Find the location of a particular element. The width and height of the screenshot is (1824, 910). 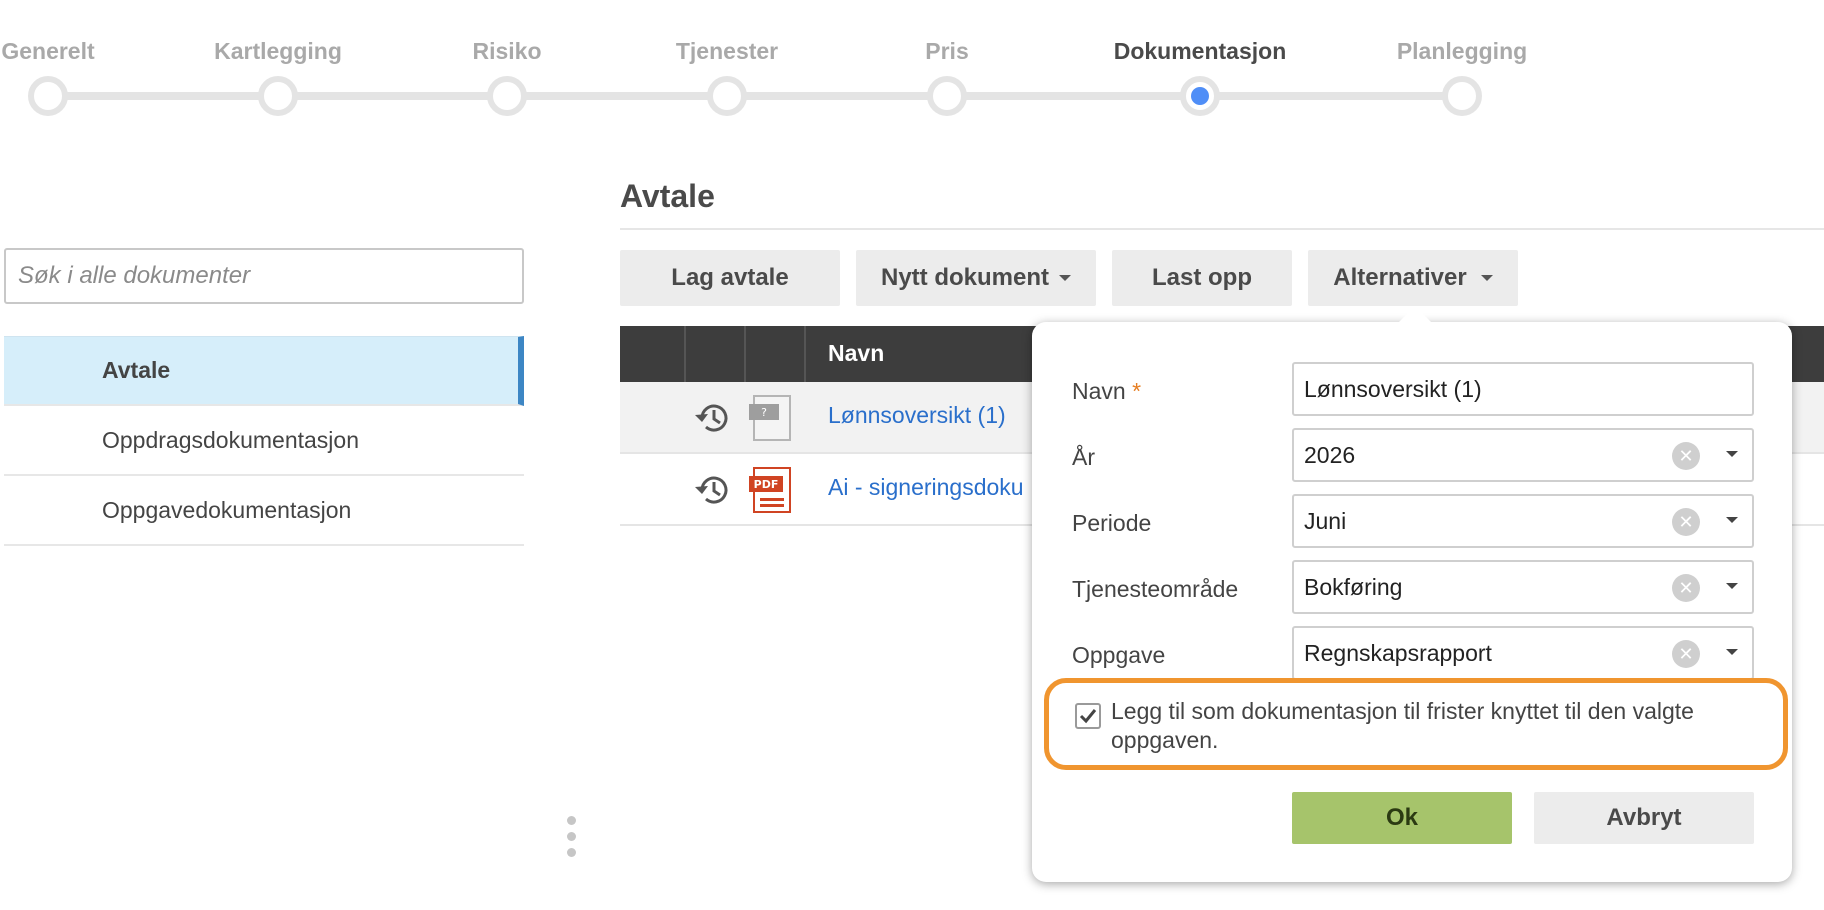

folder-item-oppdragsdokumentasjon: Oppdragsdokumentasjon is located at coordinates (264, 441).